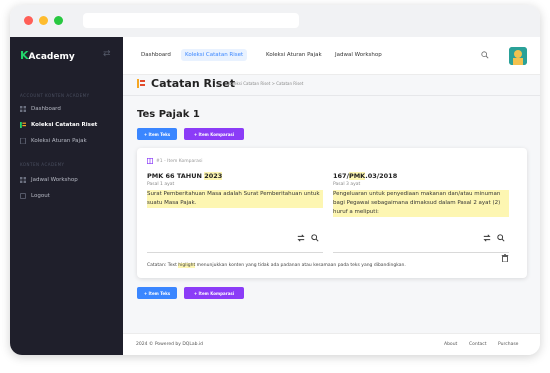  Describe the element at coordinates (107, 54) in the screenshot. I see `collapse-sidebar-icon: ⇄` at that location.